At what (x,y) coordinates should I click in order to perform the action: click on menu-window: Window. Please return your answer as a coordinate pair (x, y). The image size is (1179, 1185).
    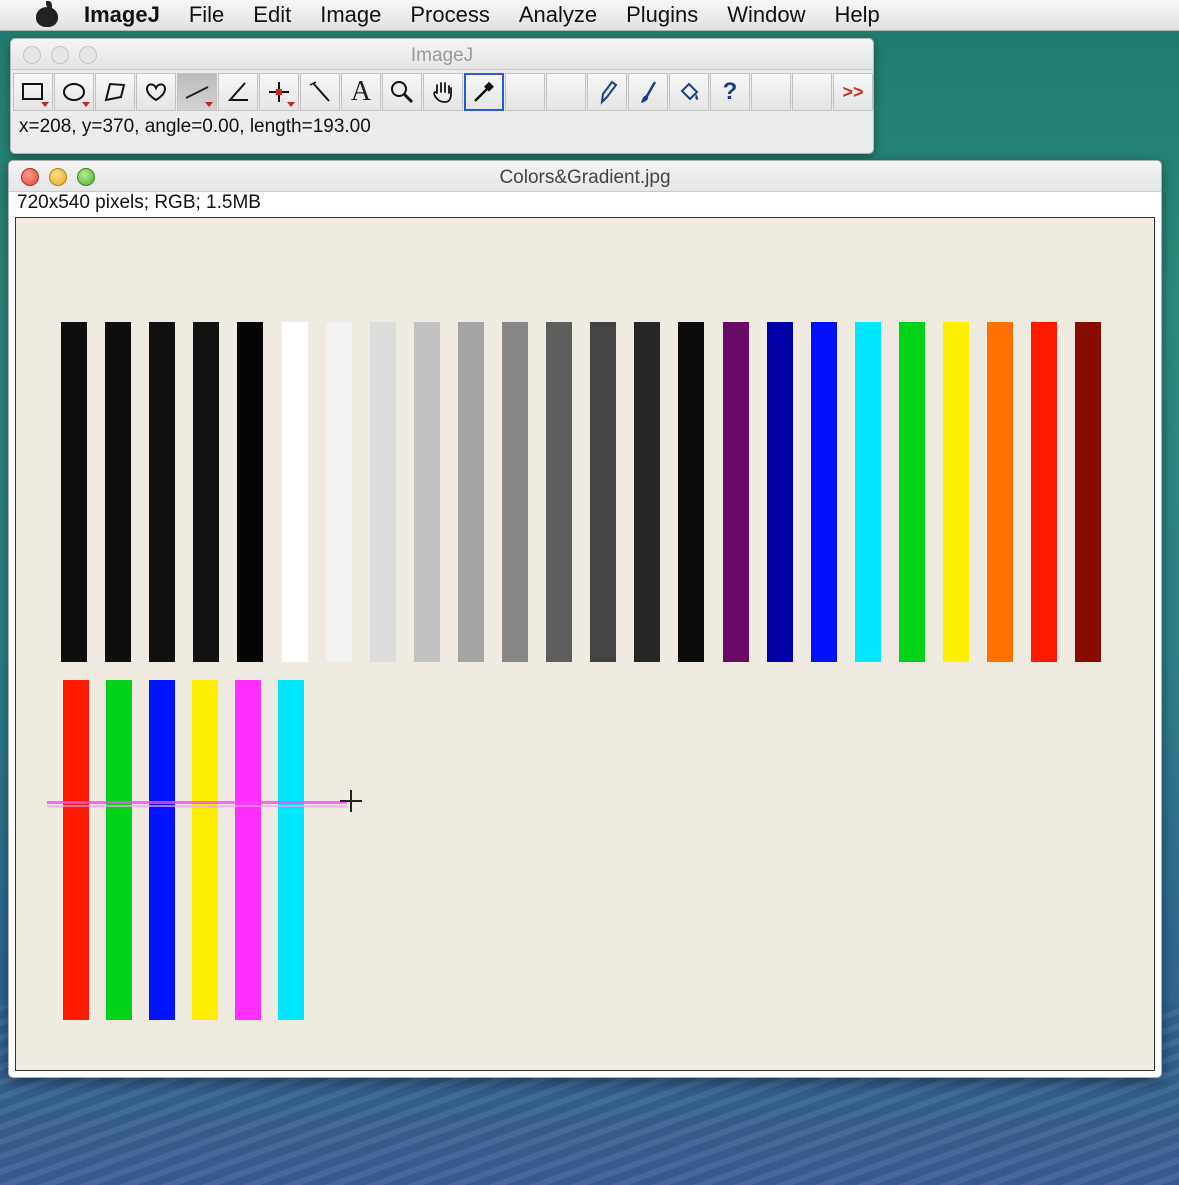
    Looking at the image, I should click on (766, 15).